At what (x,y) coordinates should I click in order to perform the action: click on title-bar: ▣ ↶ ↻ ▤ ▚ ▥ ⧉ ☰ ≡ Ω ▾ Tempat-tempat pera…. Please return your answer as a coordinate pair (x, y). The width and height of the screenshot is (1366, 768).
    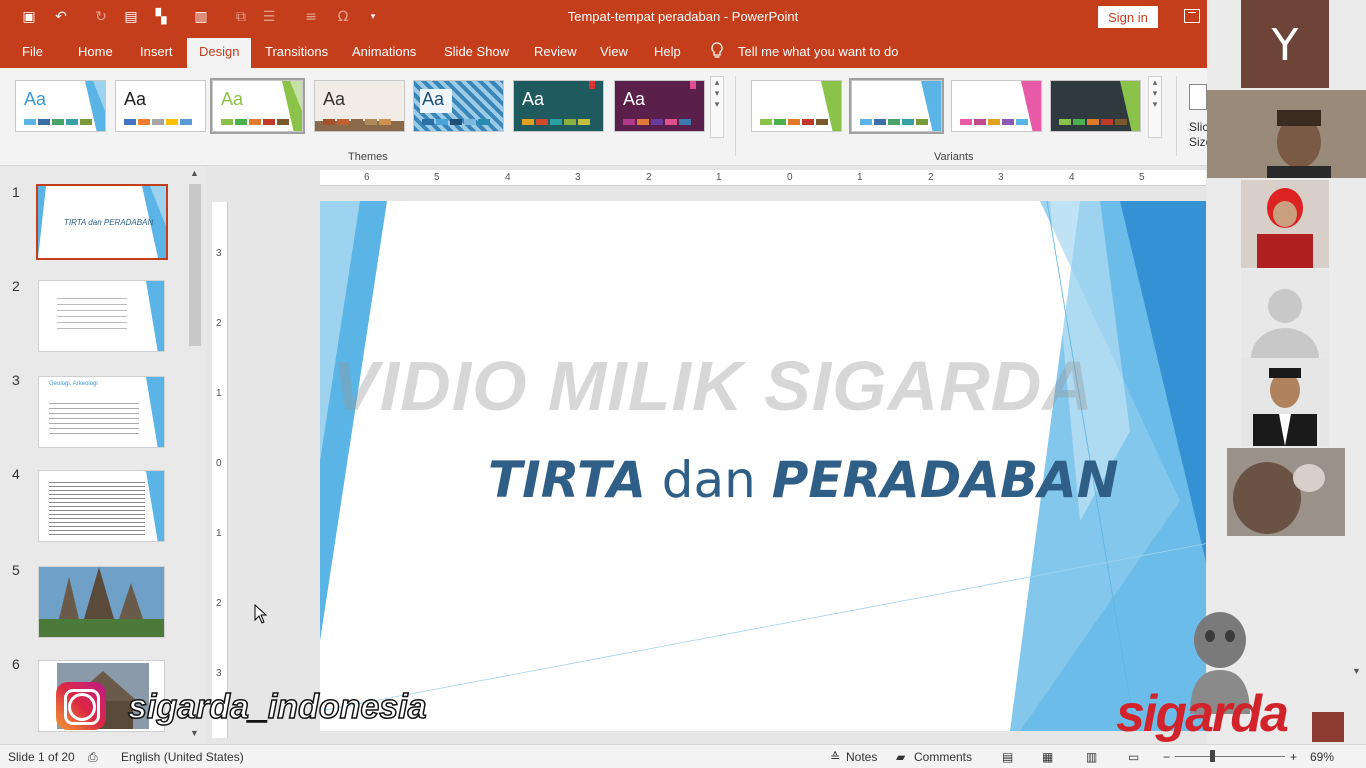
    Looking at the image, I should click on (683, 18).